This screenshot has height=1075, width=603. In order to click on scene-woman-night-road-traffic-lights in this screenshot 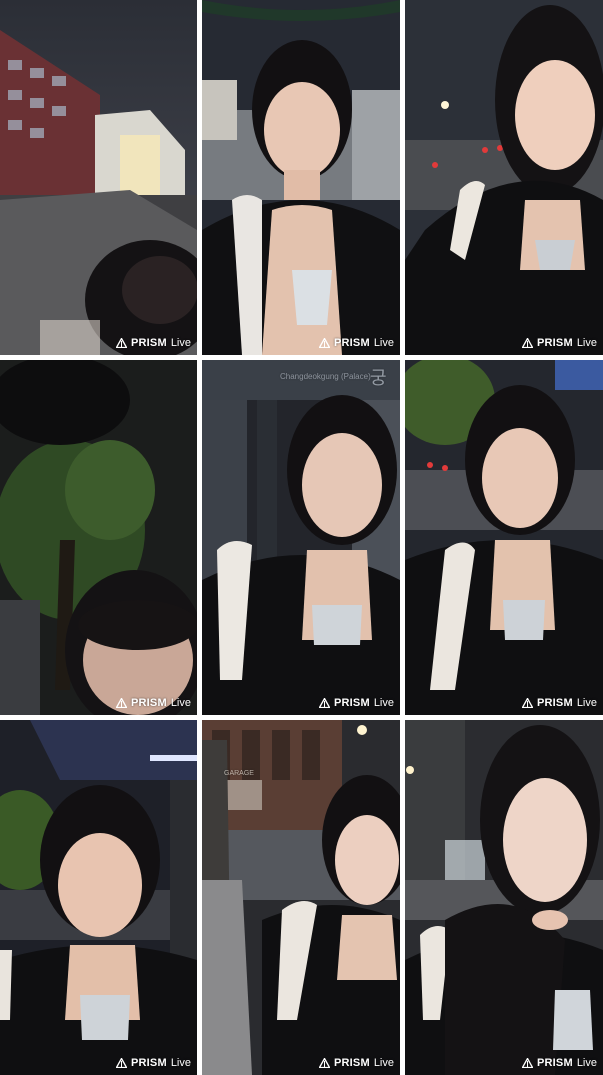, I will do `click(504, 177)`.